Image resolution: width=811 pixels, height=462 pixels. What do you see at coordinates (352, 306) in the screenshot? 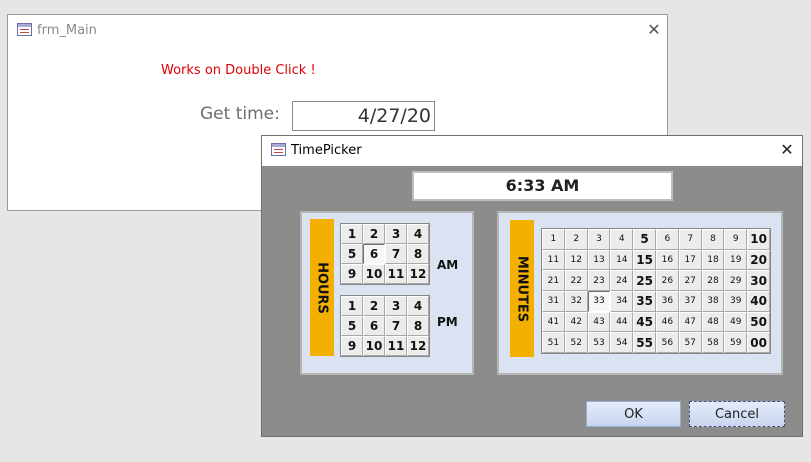
I see `pm-hour-button-1: 1` at bounding box center [352, 306].